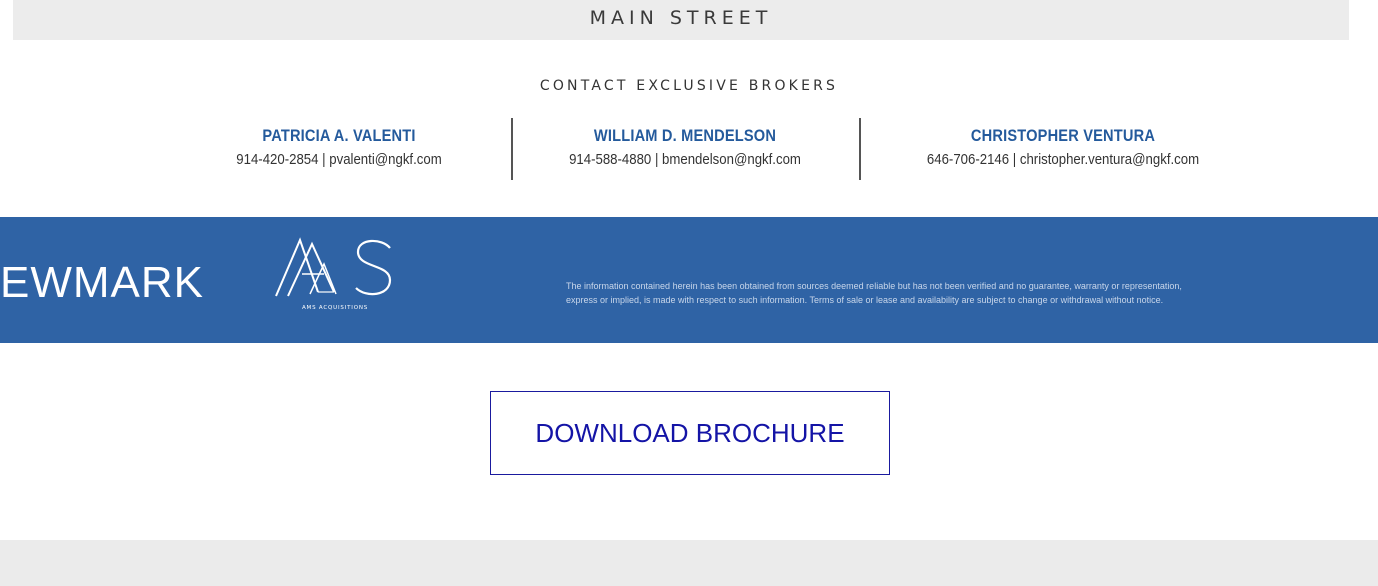 The height and width of the screenshot is (586, 1378). I want to click on broker-name: WILLIAM D. MENDELSON, so click(685, 135).